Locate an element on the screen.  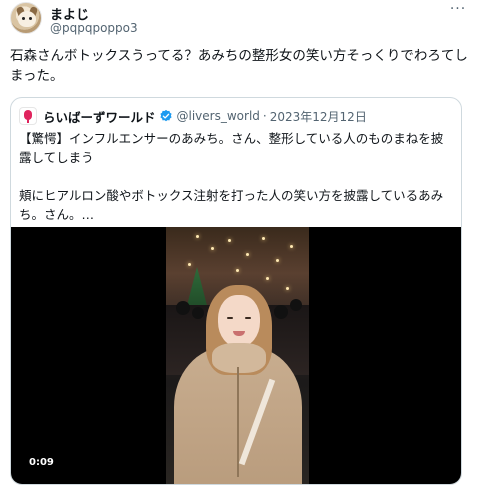
verified-badge-icon is located at coordinates (165, 115).